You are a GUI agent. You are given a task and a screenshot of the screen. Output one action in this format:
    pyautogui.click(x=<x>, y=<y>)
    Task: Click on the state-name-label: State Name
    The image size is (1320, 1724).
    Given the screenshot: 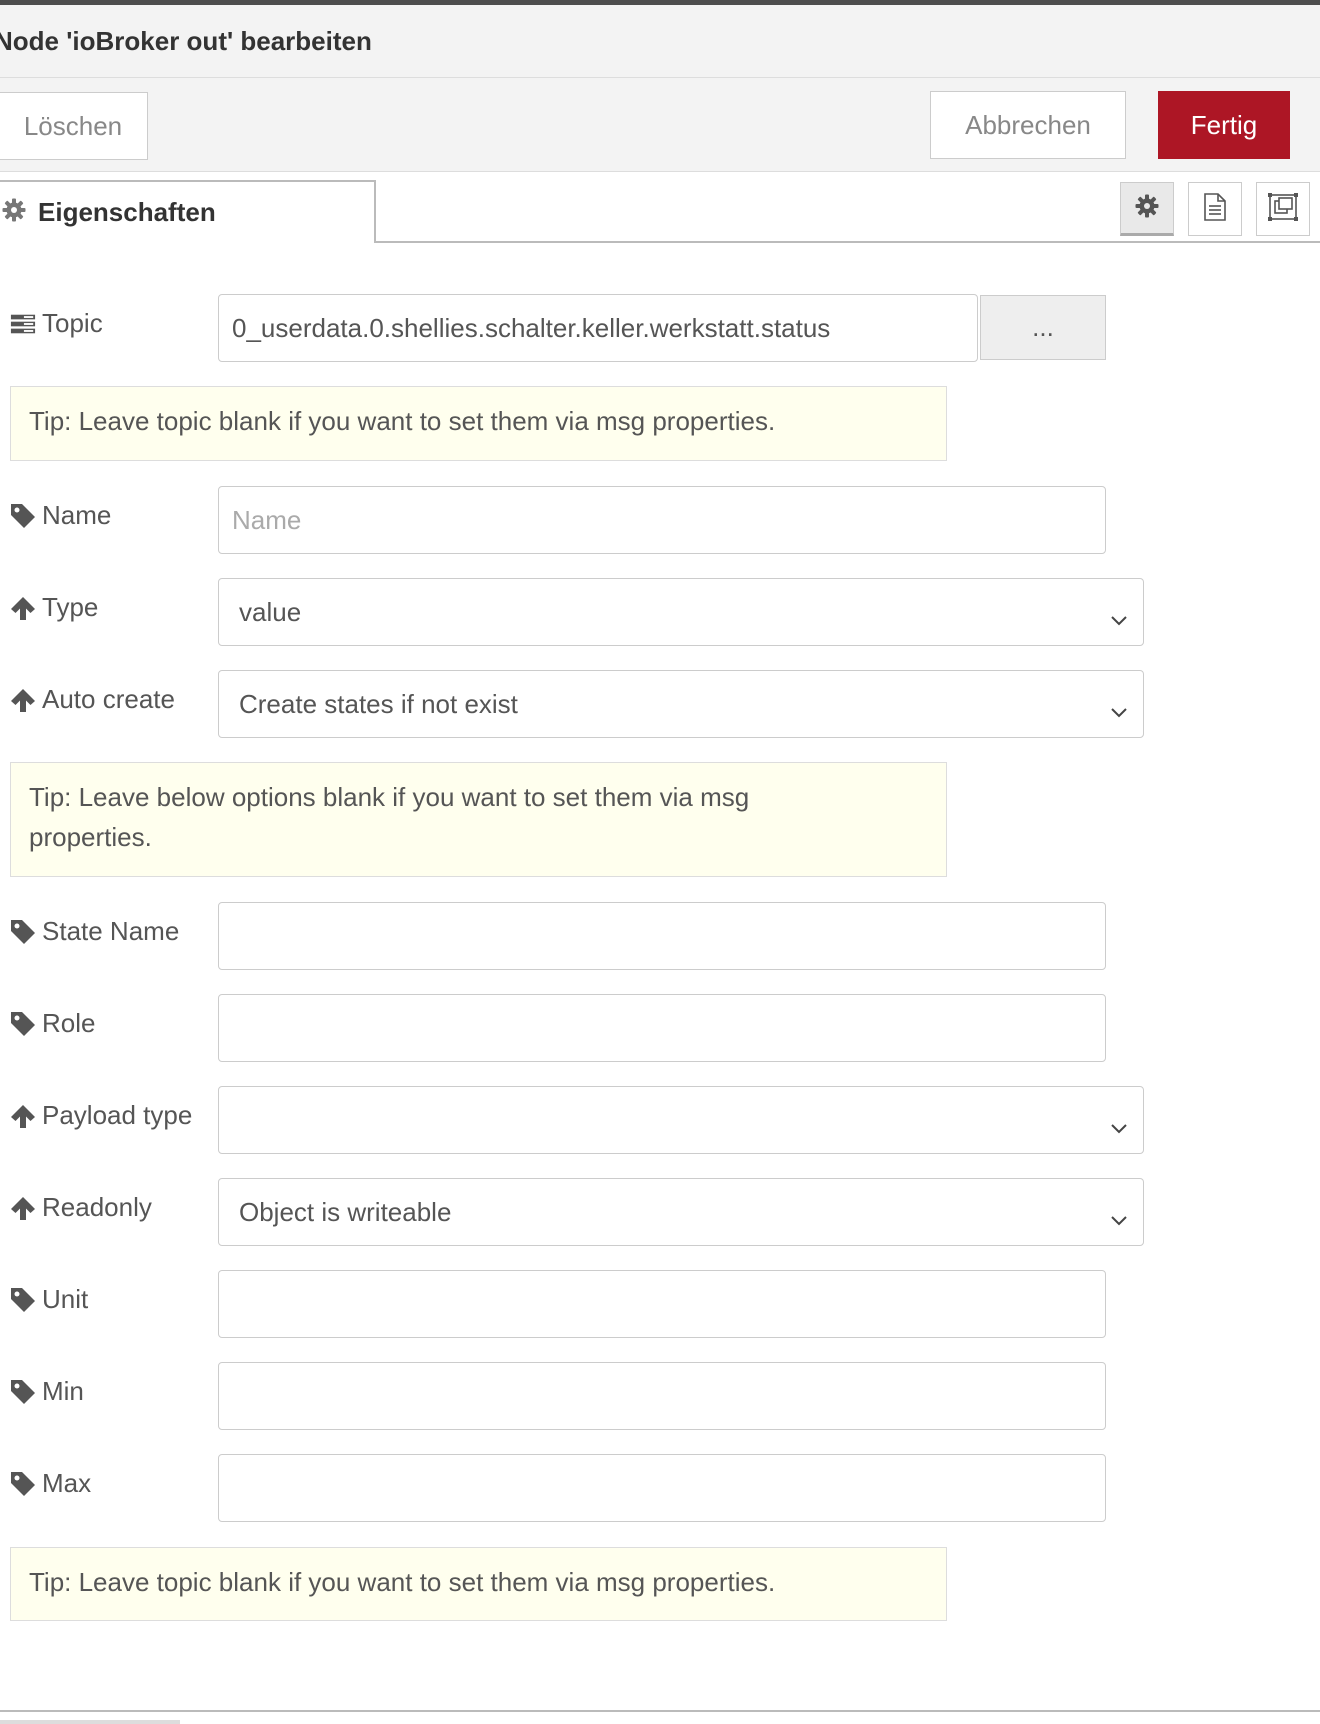 What is the action you would take?
    pyautogui.click(x=94, y=931)
    